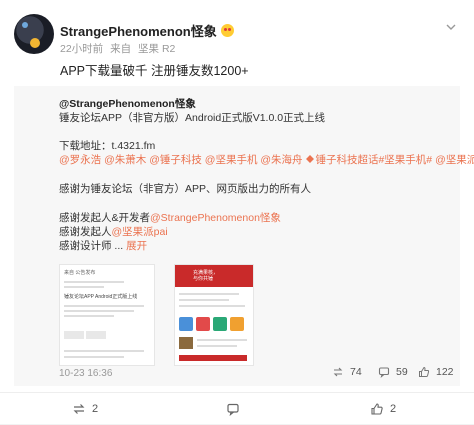 This screenshot has width=474, height=425. Describe the element at coordinates (157, 49) in the screenshot. I see `source-device: 坚果 R2` at that location.